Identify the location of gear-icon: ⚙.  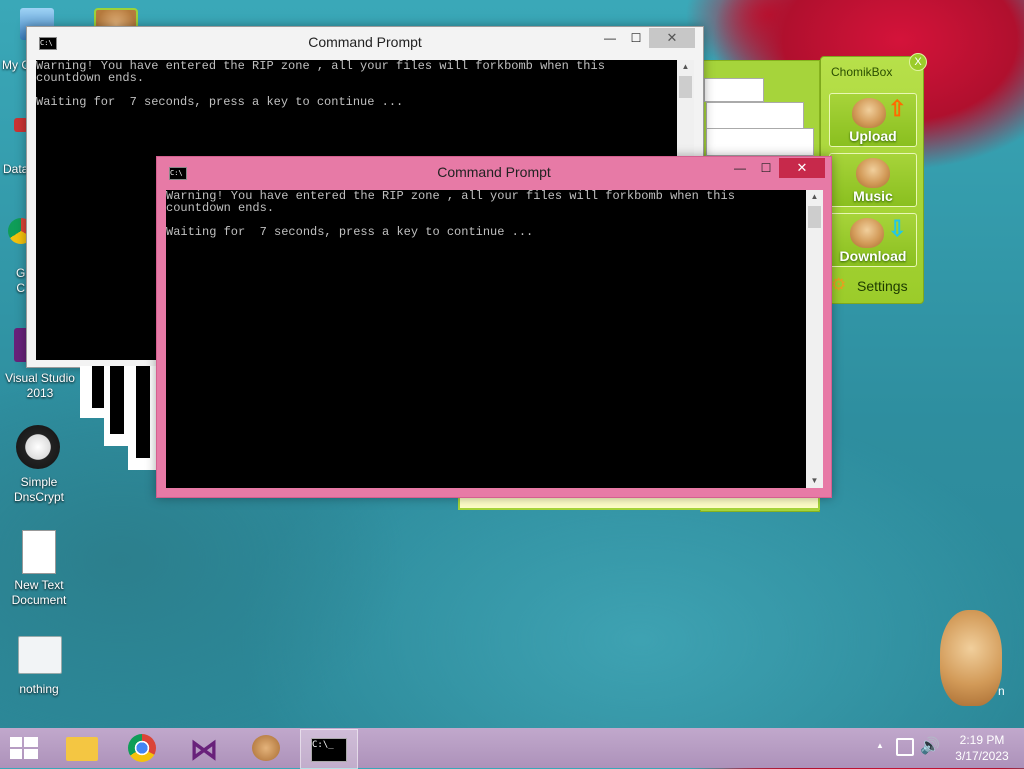
(839, 284).